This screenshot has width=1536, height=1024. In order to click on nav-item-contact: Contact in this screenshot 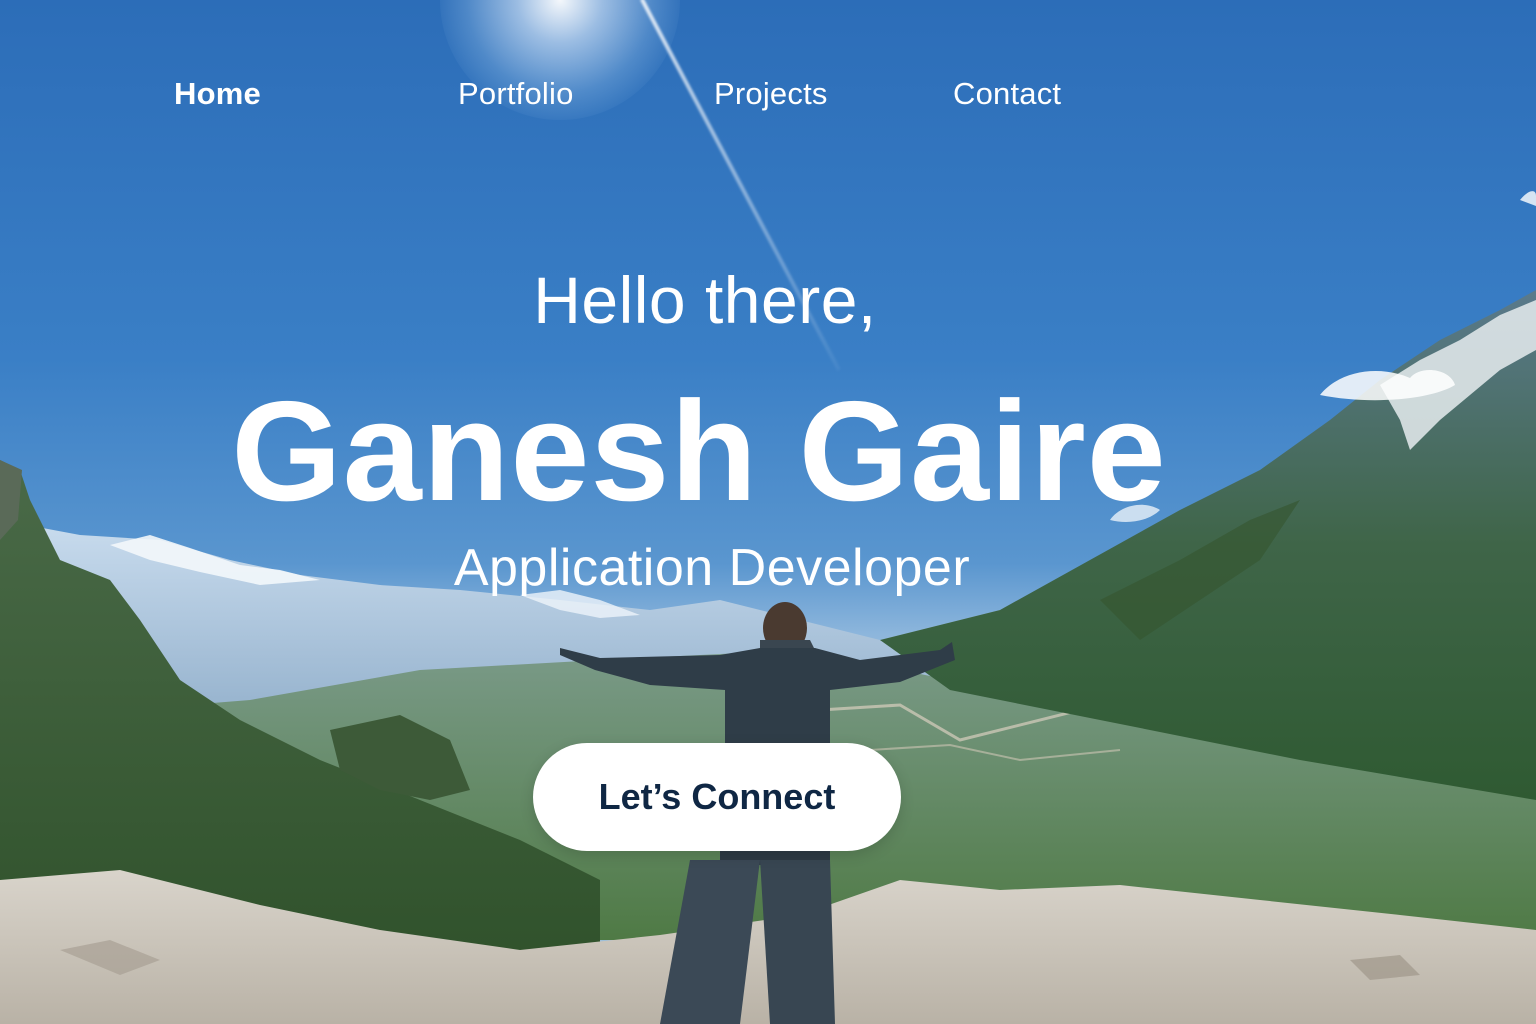, I will do `click(1007, 94)`.